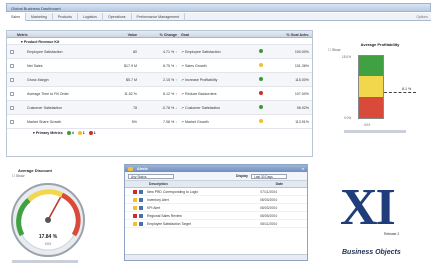 The image size is (437, 275). Describe the element at coordinates (242, 176) in the screenshot. I see `display-label: Display` at that location.